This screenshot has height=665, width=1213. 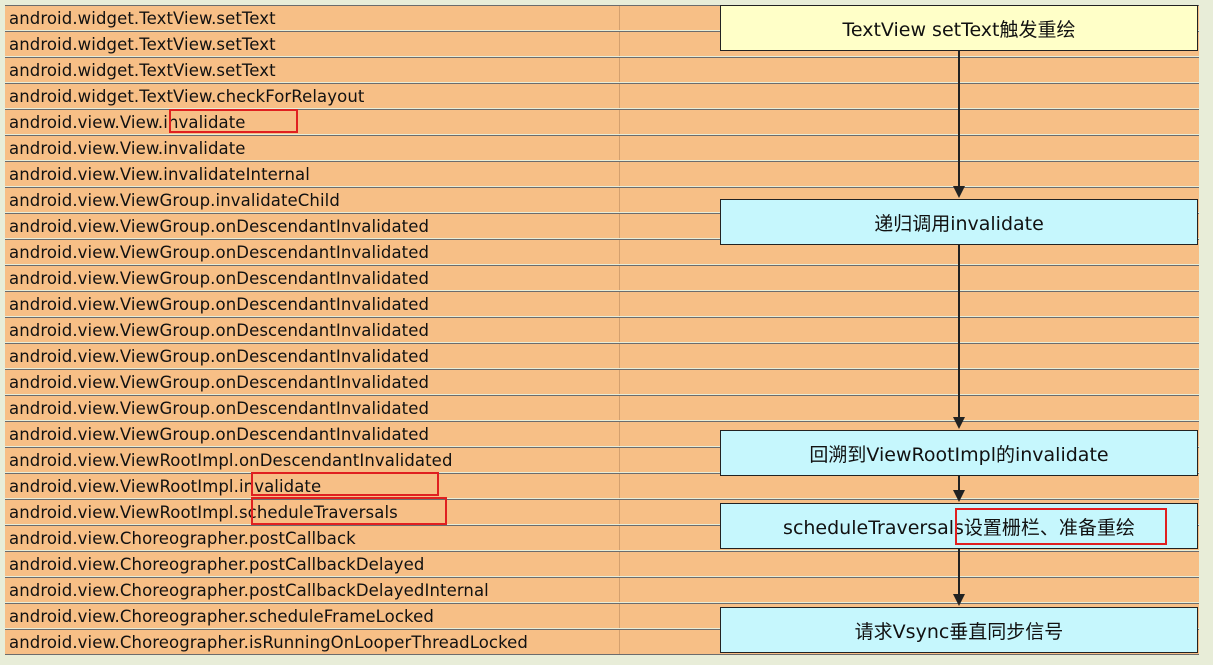 I want to click on method-name: android.view.View.invalidateInternal, so click(x=159, y=174).